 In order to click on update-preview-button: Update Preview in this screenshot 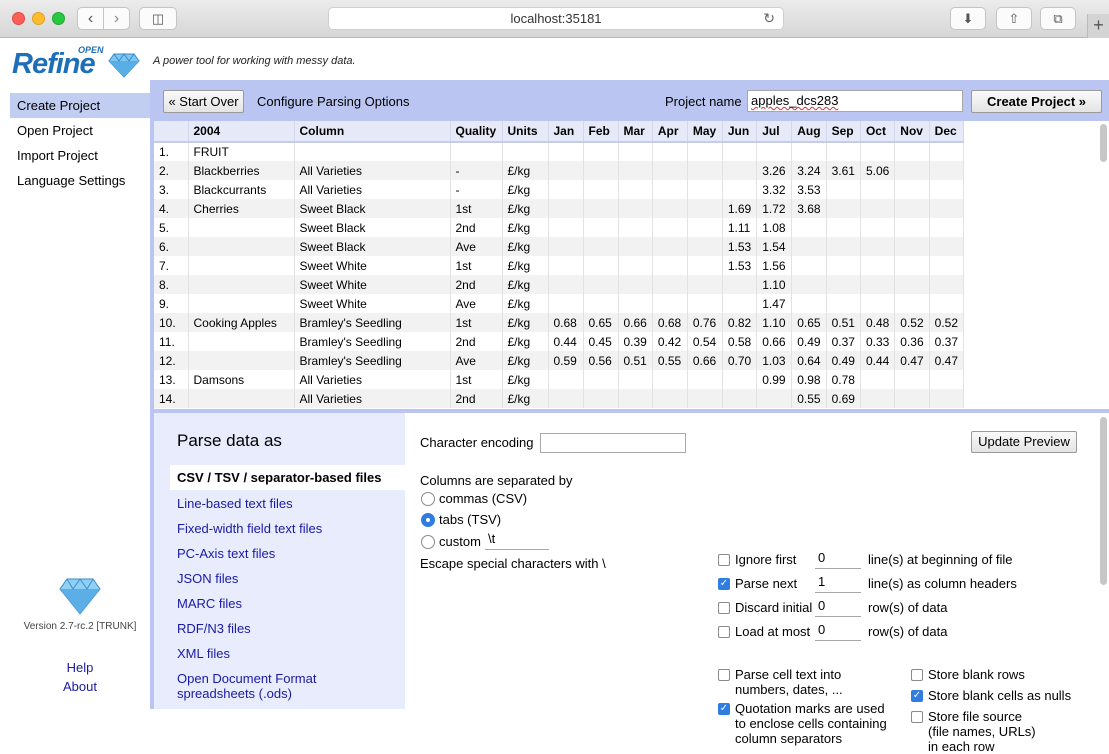, I will do `click(1024, 442)`.